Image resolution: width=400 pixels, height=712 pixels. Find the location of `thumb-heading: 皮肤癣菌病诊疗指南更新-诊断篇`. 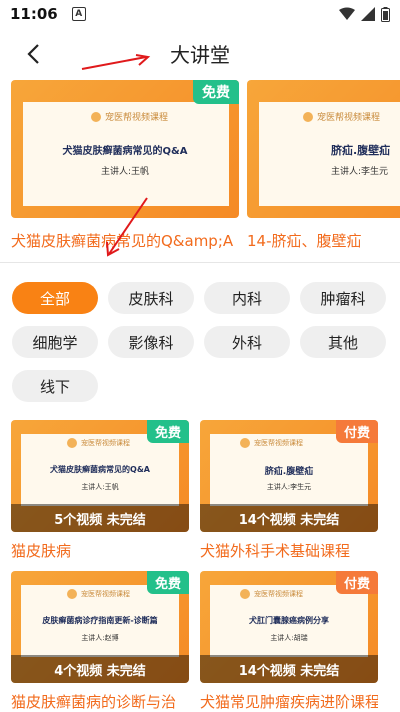

thumb-heading: 皮肤癣菌病诊疗指南更新-诊断篇 is located at coordinates (100, 620).